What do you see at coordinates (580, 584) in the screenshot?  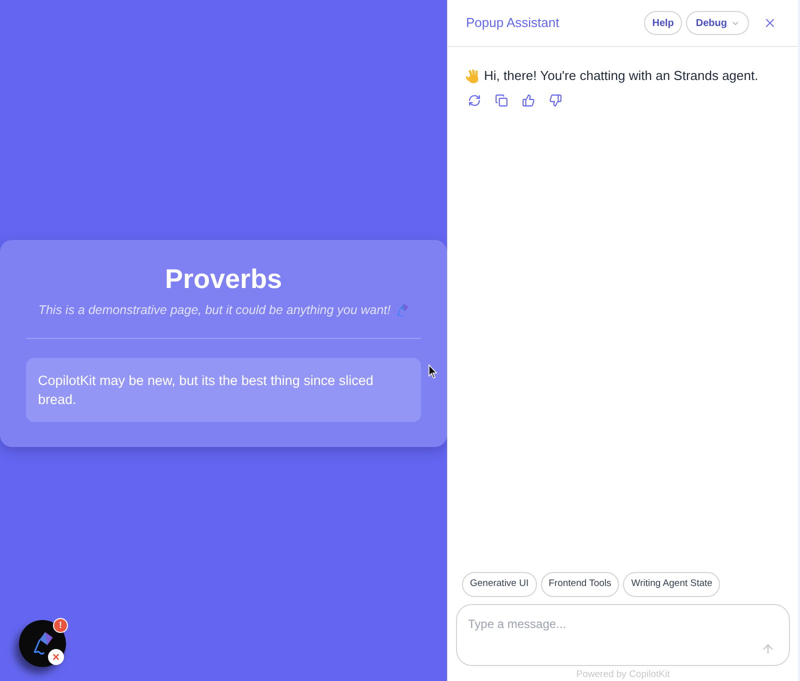 I see `suggestion-chip: Frontend Tools` at bounding box center [580, 584].